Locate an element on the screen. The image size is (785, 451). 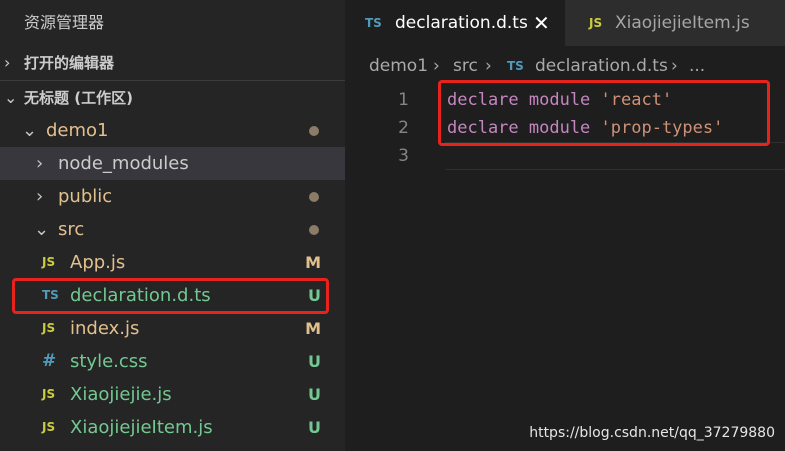
code-line-3: 3 is located at coordinates (565, 156).